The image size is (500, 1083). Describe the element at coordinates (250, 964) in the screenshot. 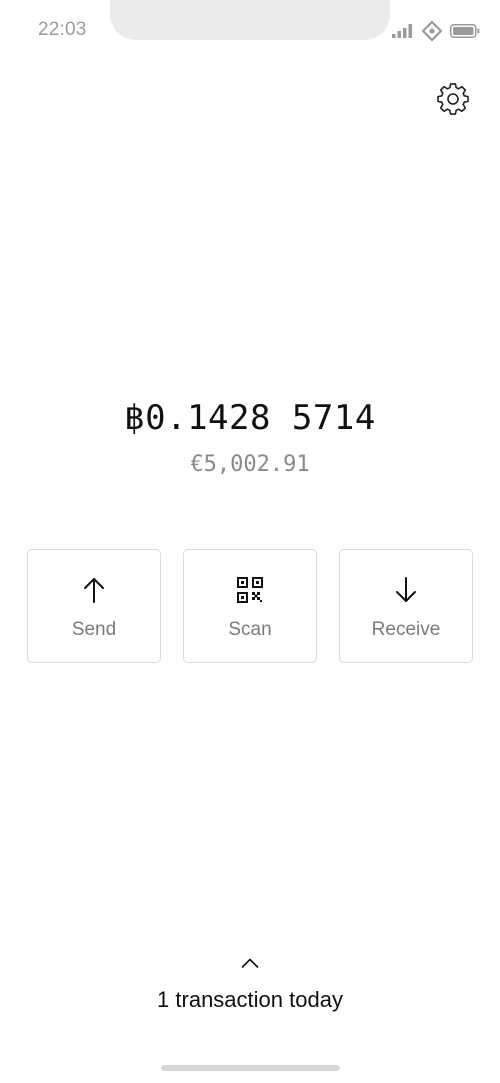

I see `chevron-up-icon` at that location.